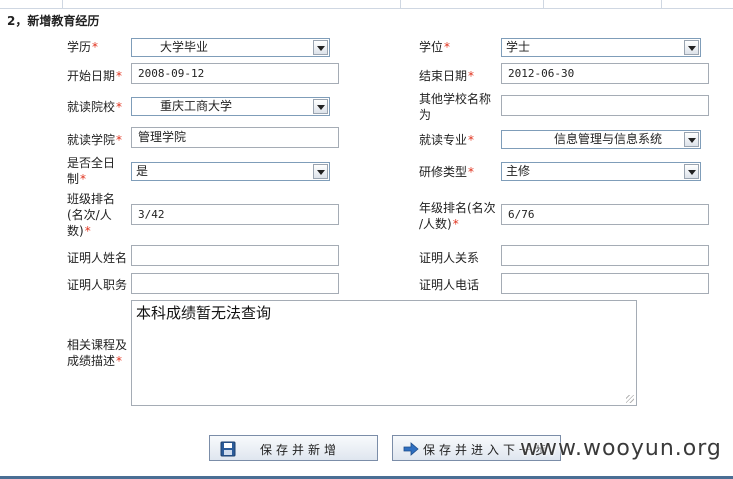 The width and height of the screenshot is (733, 479). Describe the element at coordinates (53, 21) in the screenshot. I see `section-title: 2，新增教育经历` at that location.